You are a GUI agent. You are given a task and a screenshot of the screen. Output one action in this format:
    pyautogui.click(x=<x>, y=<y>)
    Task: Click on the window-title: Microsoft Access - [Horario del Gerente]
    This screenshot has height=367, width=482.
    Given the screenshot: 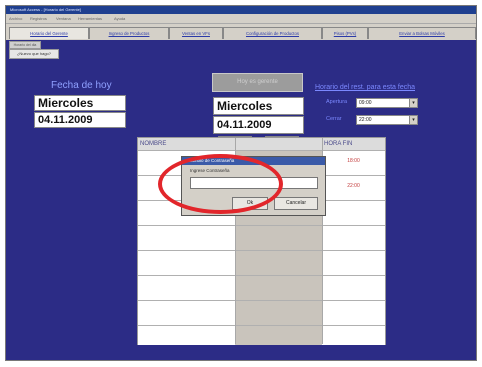 What is the action you would take?
    pyautogui.click(x=45, y=9)
    